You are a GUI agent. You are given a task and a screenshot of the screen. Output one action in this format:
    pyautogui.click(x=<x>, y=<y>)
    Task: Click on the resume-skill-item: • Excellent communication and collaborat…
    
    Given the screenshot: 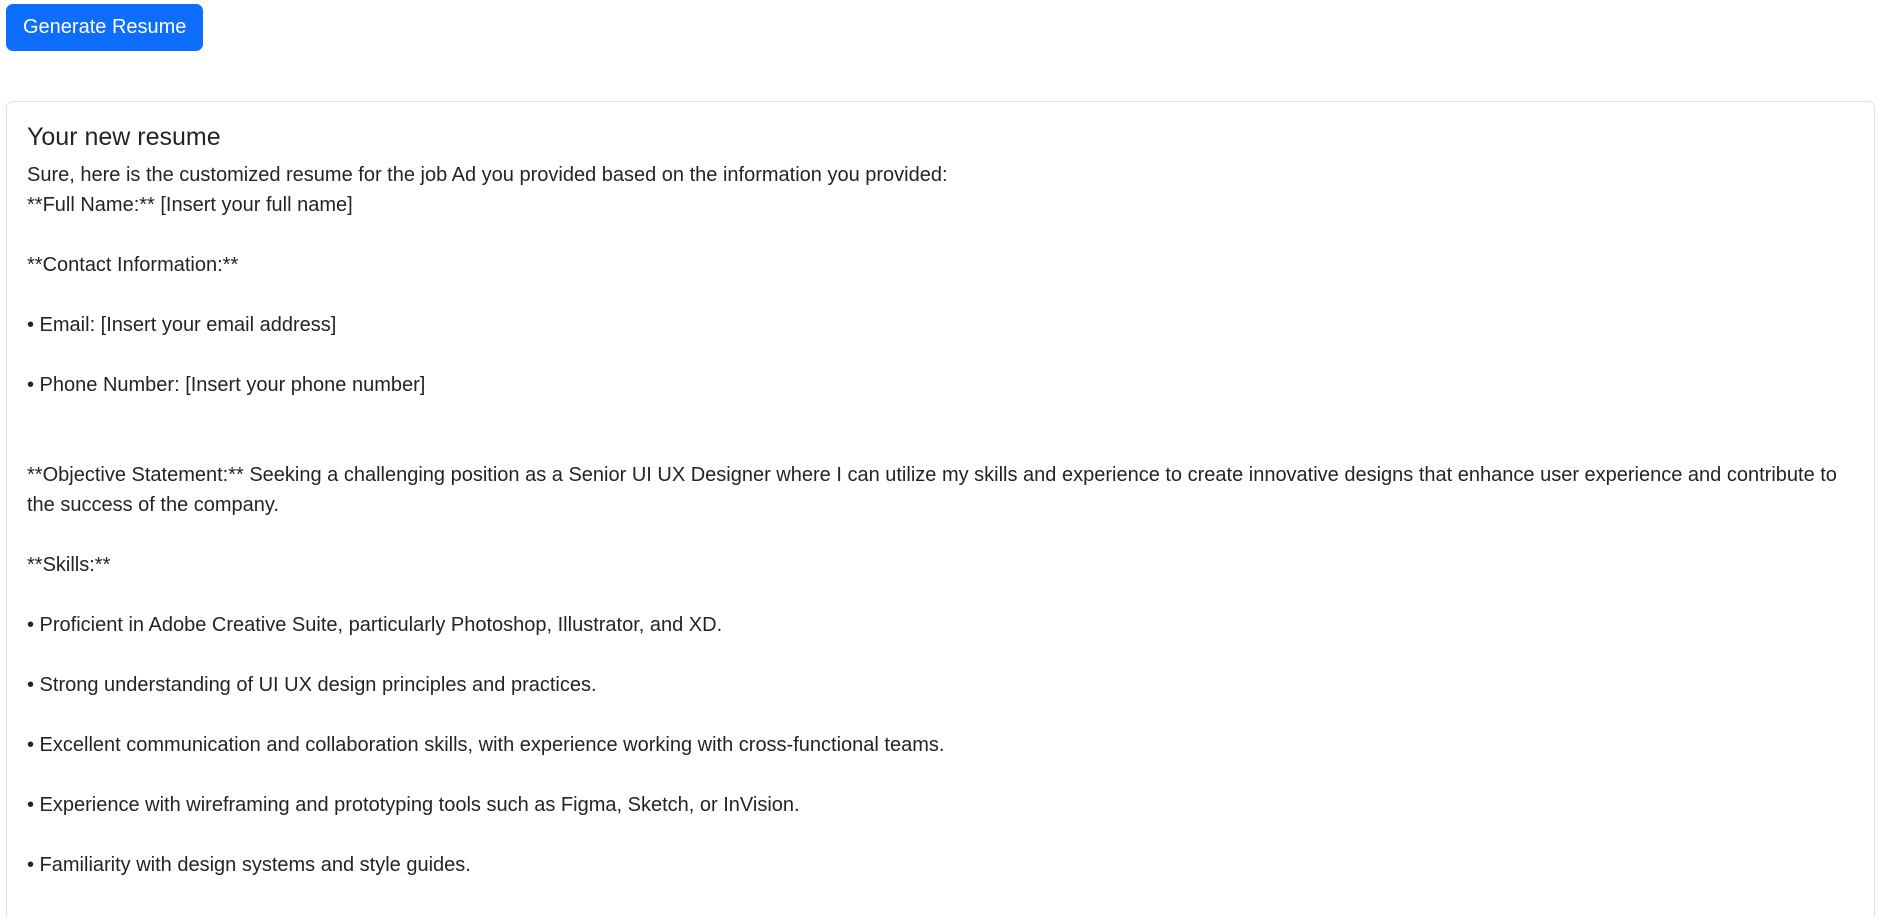 What is the action you would take?
    pyautogui.click(x=486, y=745)
    